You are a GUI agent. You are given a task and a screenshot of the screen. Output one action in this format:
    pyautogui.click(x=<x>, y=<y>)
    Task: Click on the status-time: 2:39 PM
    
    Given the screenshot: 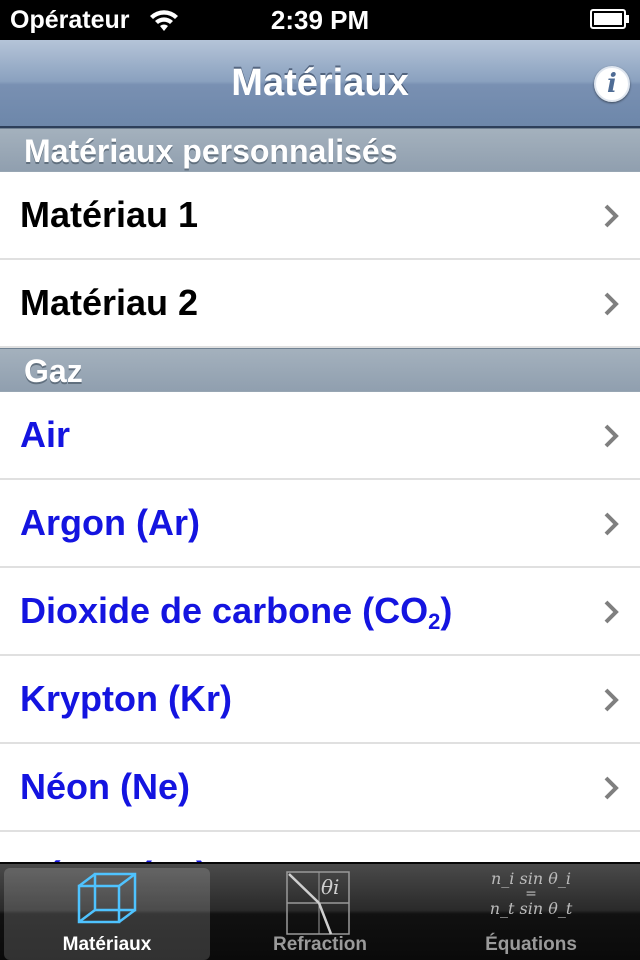 What is the action you would take?
    pyautogui.click(x=320, y=20)
    